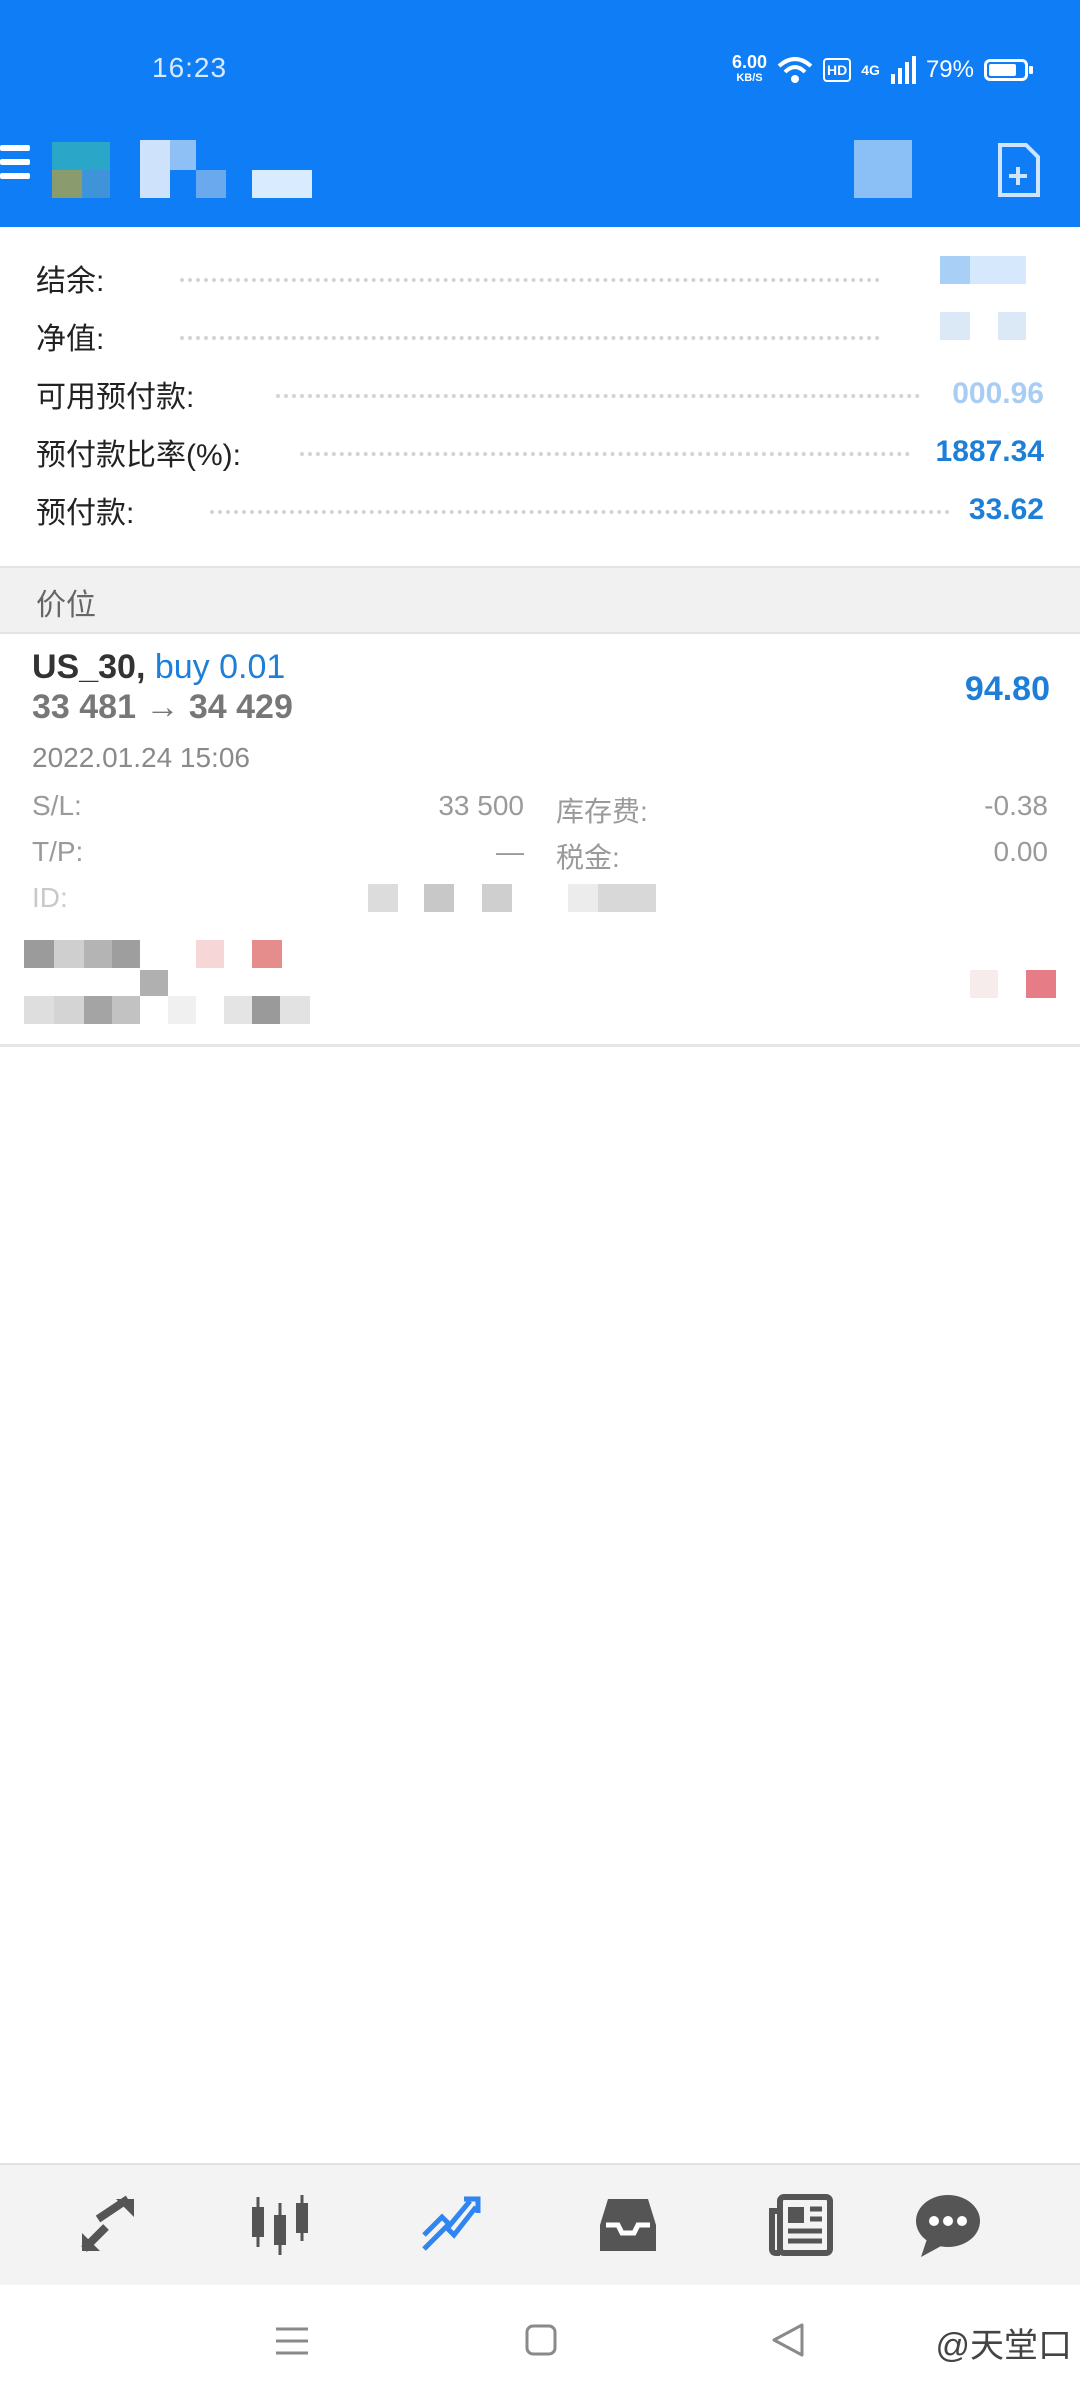  Describe the element at coordinates (588, 857) in the screenshot. I see `tax-label: 税金:` at that location.